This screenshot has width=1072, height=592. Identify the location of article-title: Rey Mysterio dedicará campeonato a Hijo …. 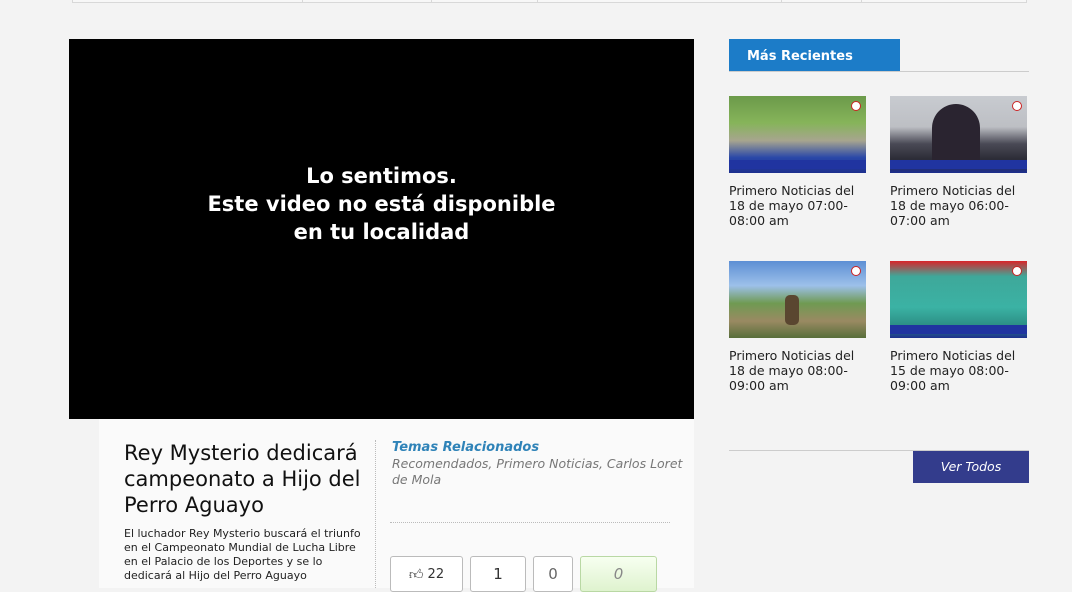
(242, 479).